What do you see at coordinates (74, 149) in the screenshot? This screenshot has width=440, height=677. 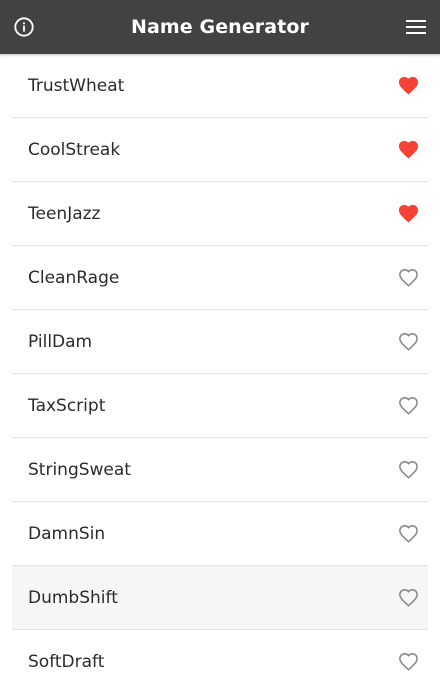 I see `list-item-label: CoolStreak` at bounding box center [74, 149].